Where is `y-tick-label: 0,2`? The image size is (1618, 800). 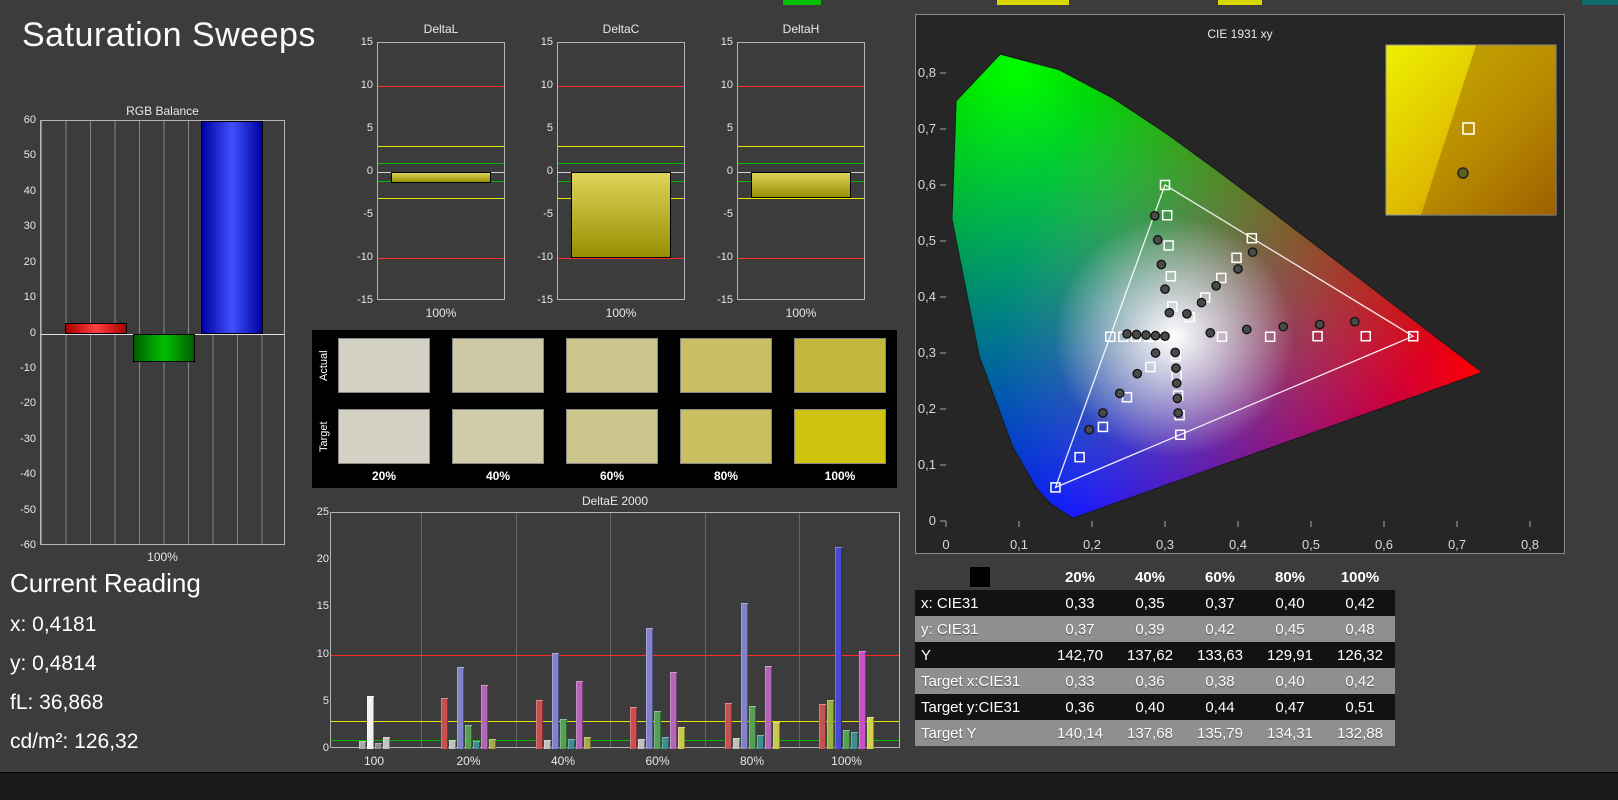
y-tick-label: 0,2 is located at coordinates (927, 408).